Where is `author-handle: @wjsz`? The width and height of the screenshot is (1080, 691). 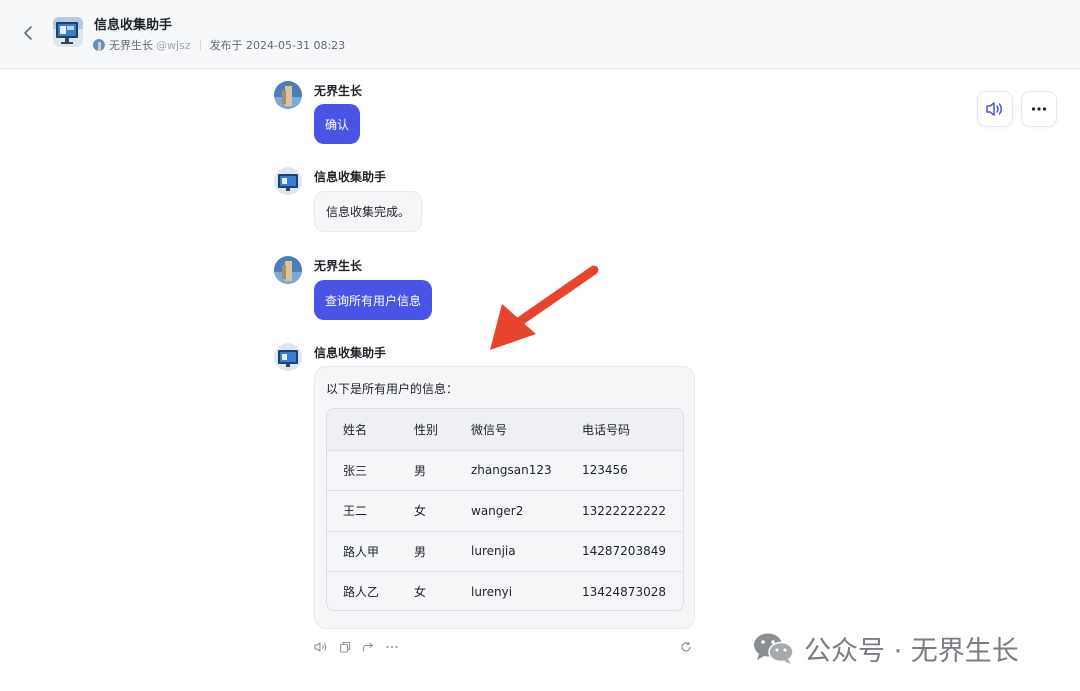
author-handle: @wjsz is located at coordinates (173, 45).